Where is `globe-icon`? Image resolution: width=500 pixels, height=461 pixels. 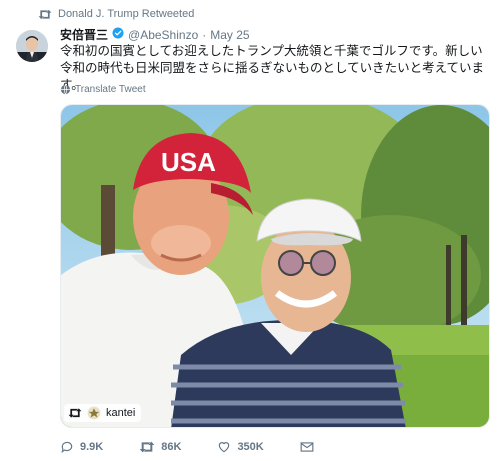
globe-icon is located at coordinates (65, 89).